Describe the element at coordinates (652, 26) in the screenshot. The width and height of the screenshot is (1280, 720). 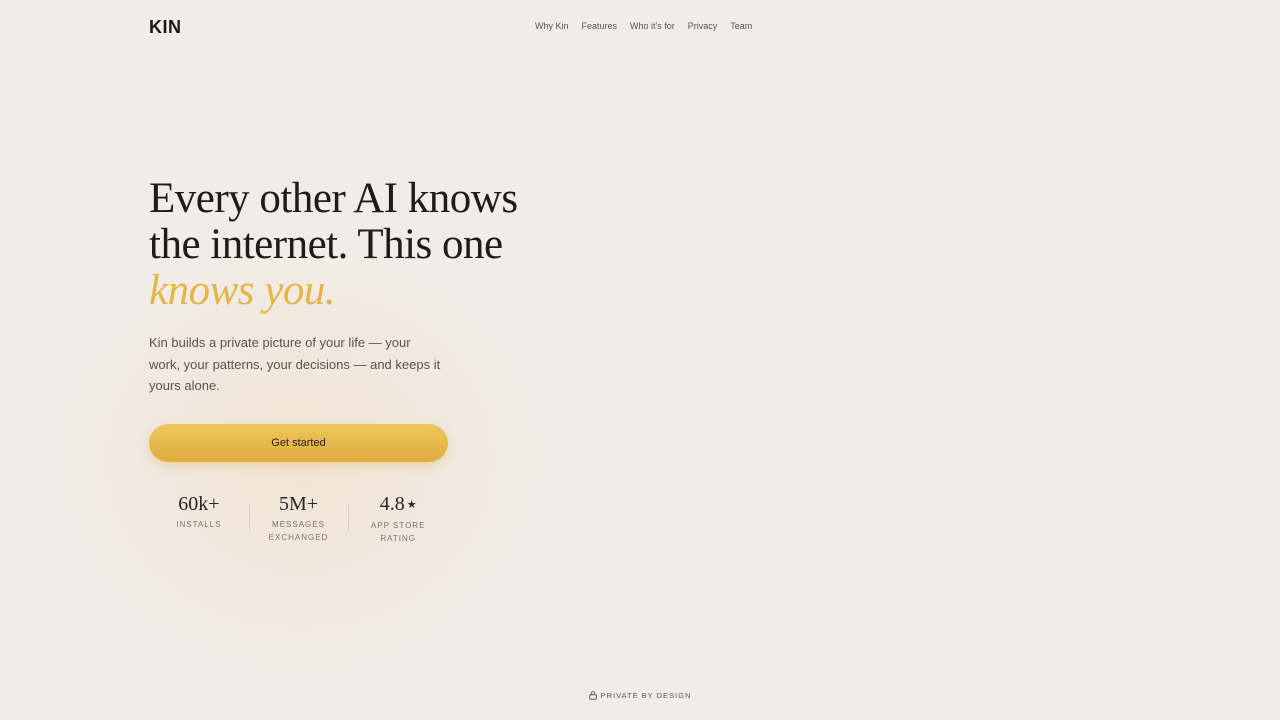
I see `nav-item-who-its-for: Who it's for` at that location.